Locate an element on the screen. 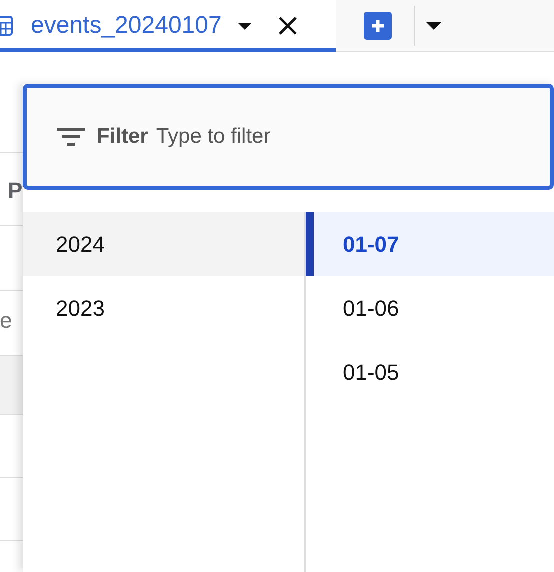 The image size is (554, 572). table-row is located at coordinates (11, 385).